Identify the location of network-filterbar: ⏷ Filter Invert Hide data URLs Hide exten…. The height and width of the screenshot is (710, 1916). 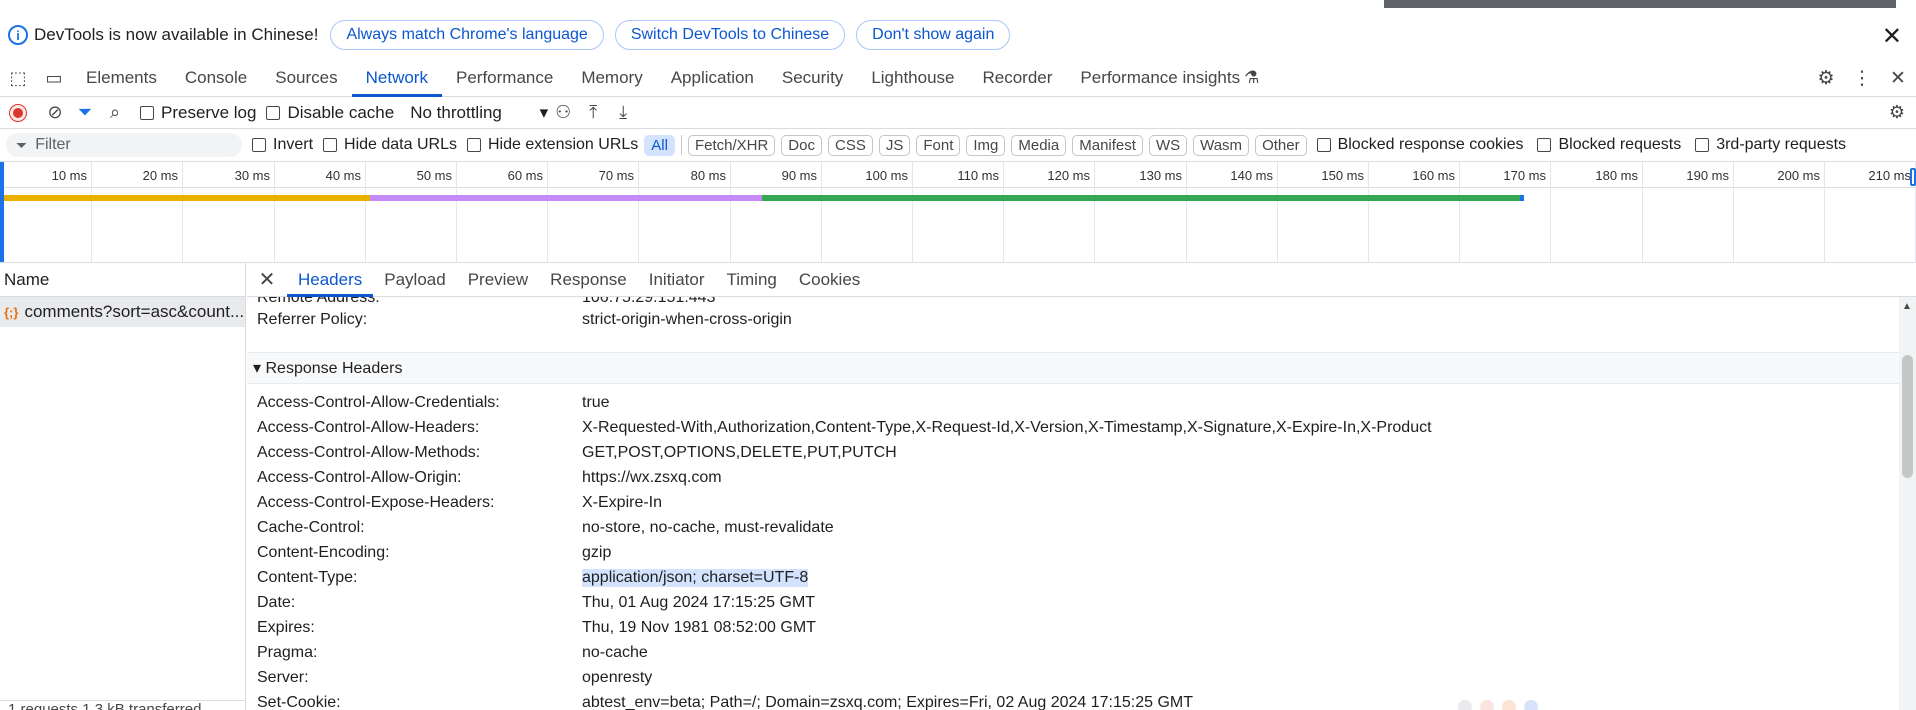
(958, 145).